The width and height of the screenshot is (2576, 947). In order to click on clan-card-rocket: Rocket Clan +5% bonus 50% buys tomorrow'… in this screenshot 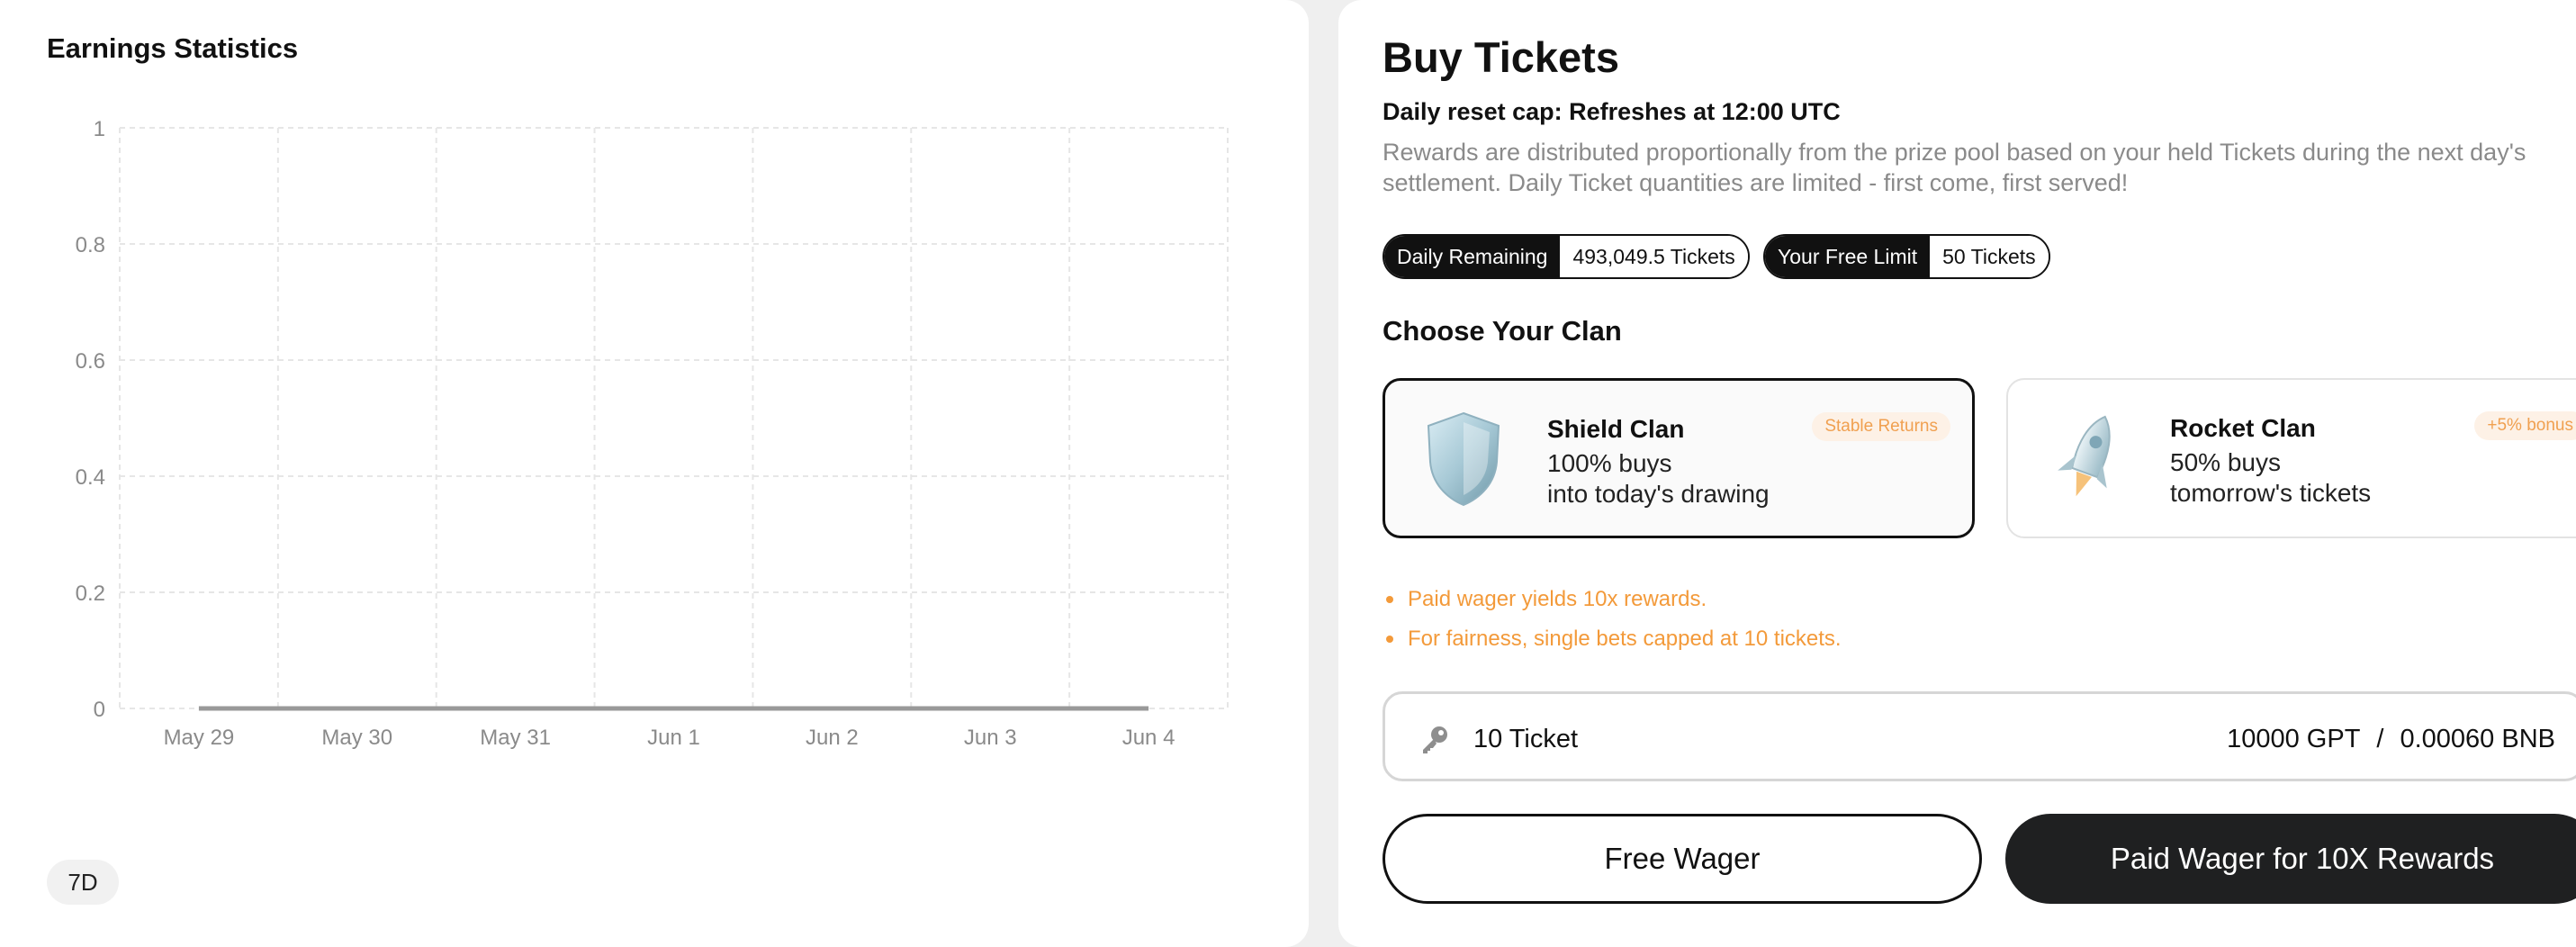, I will do `click(2291, 458)`.